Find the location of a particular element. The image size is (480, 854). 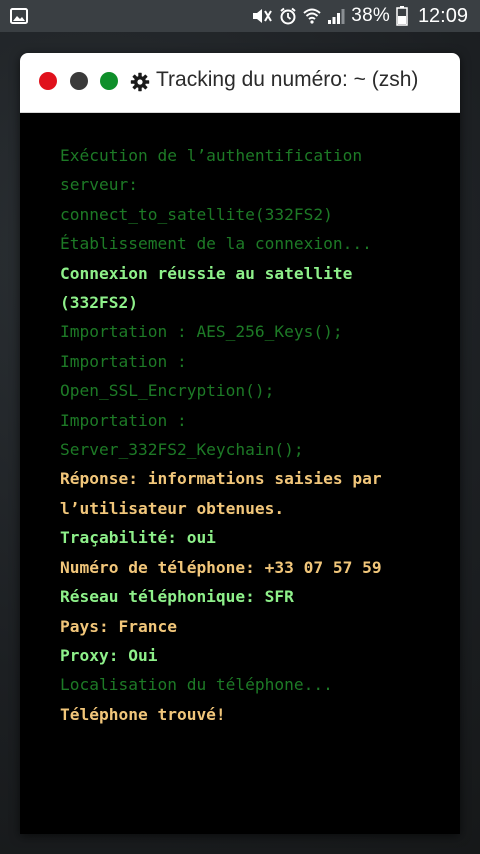

terminal-line: Importation : AES_256_Keys(); is located at coordinates (201, 332).